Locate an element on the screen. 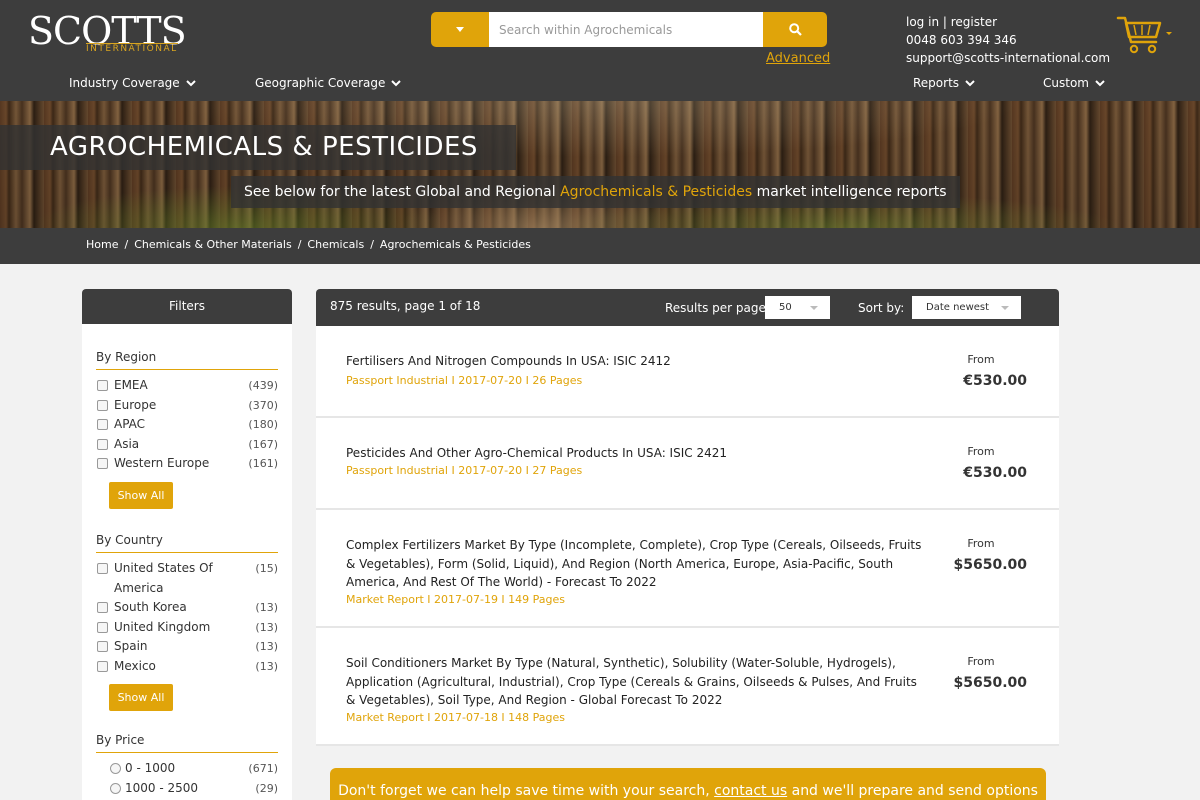  filter-option-western-europe: Western Europe (161) is located at coordinates (187, 464).